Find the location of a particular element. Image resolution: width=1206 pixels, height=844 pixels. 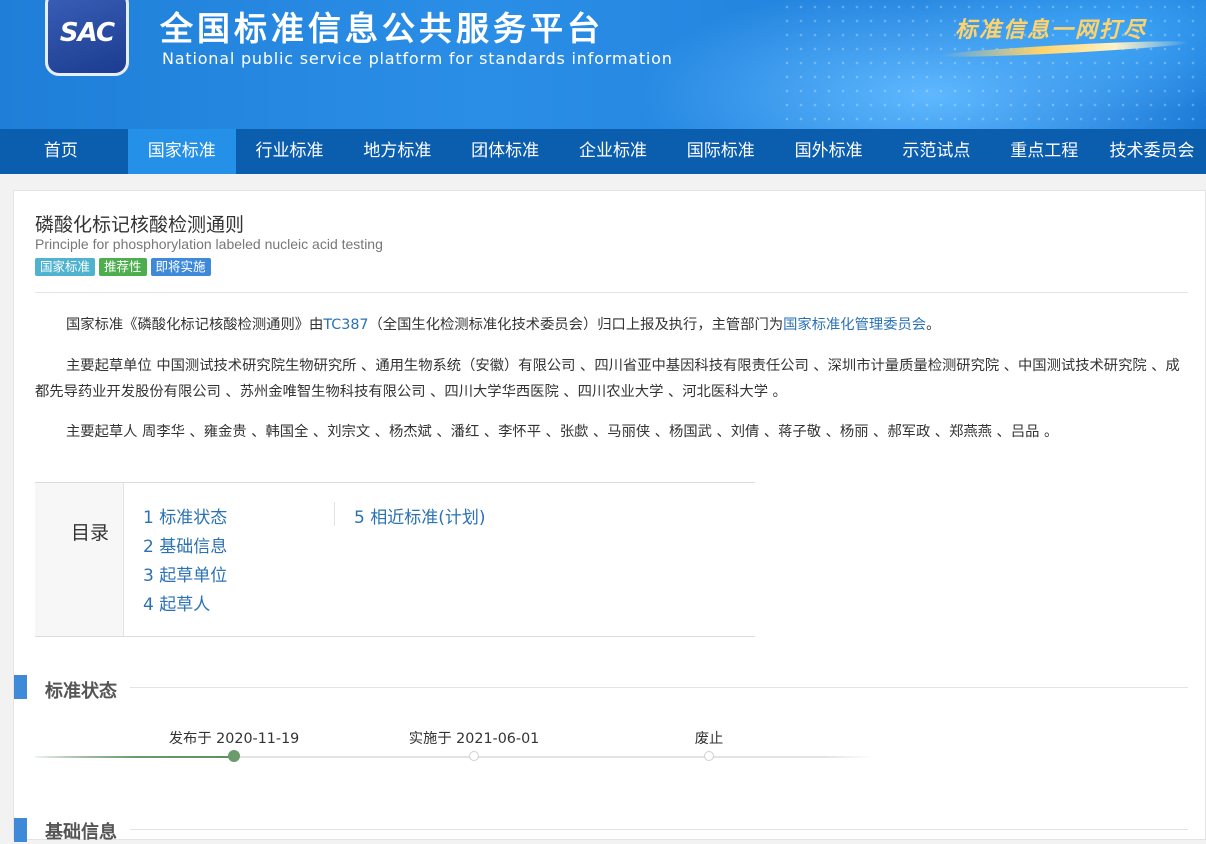

toc-column-divider is located at coordinates (334, 514).